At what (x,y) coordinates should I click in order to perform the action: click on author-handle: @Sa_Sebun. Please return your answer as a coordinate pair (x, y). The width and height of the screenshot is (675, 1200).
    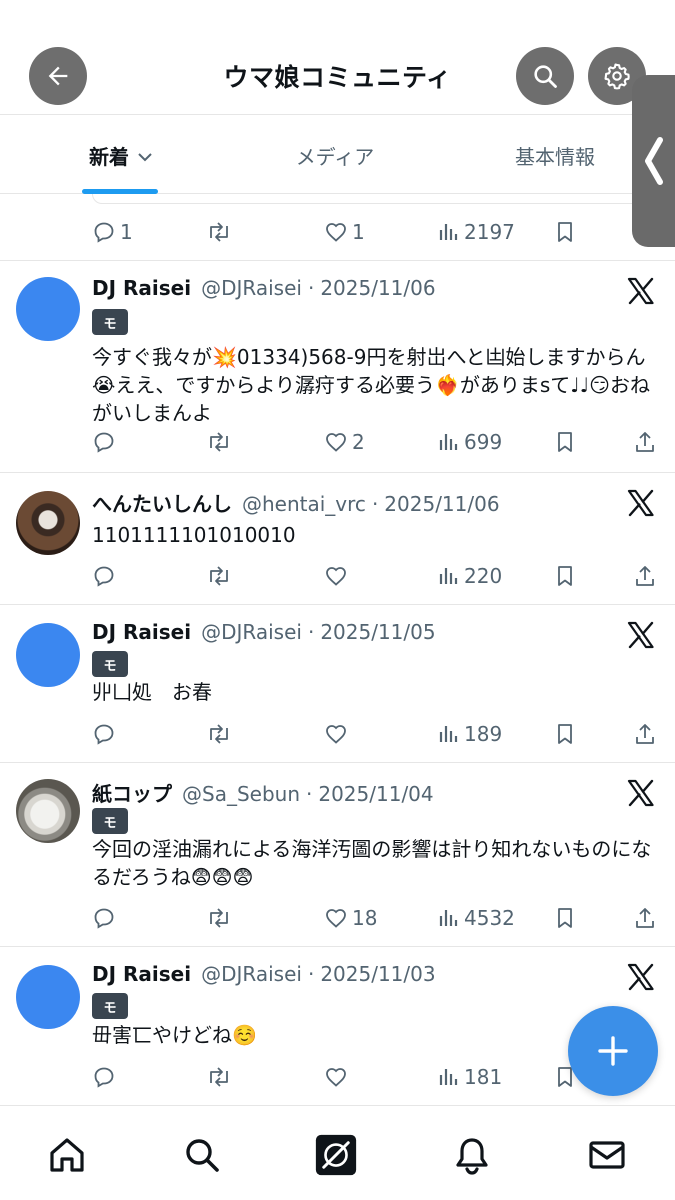
    Looking at the image, I should click on (241, 794).